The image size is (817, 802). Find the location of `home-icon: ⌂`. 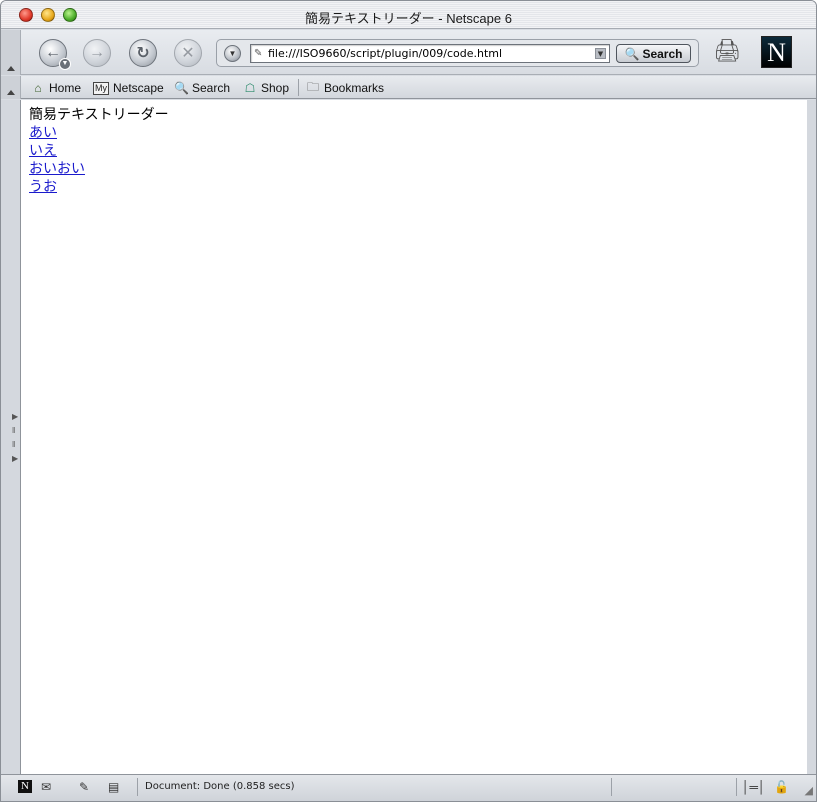

home-icon: ⌂ is located at coordinates (38, 88).